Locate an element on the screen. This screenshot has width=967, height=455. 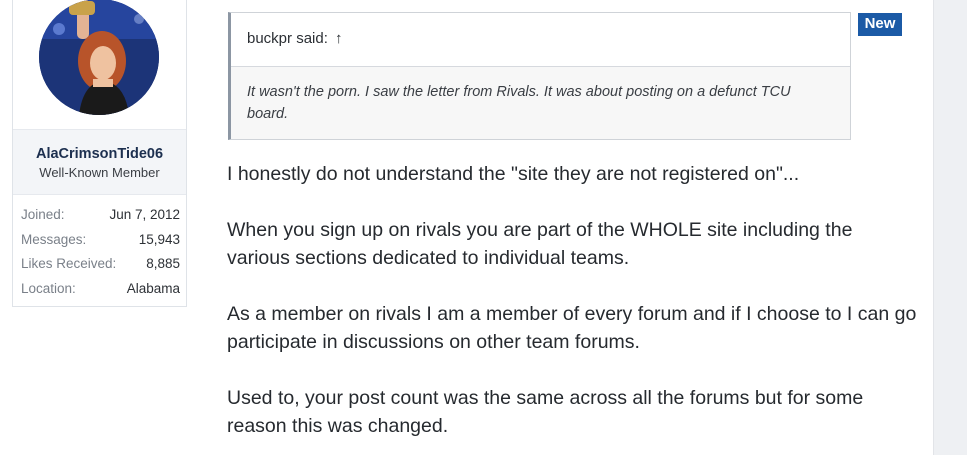
stat-key: Location: is located at coordinates (48, 288).